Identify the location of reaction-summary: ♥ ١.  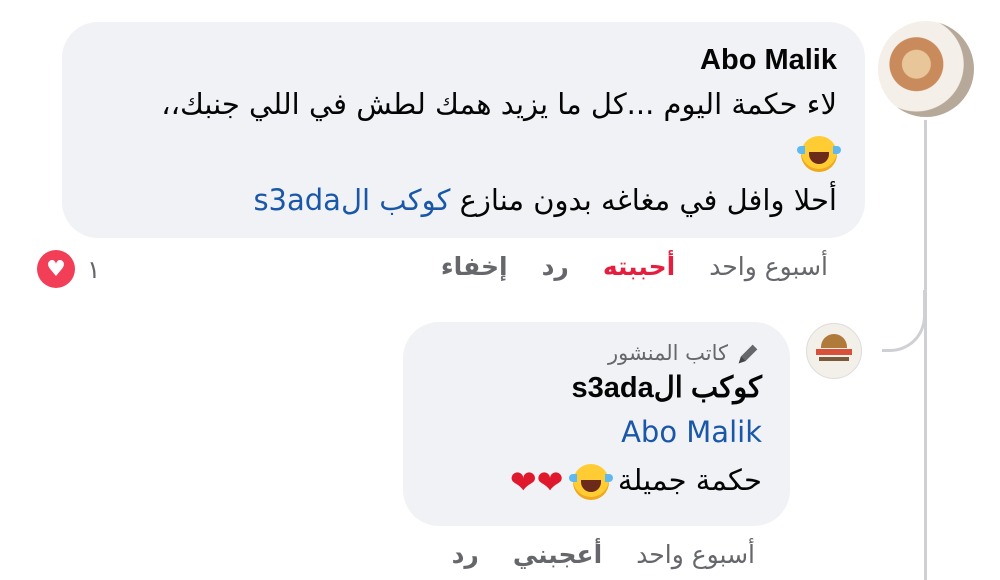
(68, 269).